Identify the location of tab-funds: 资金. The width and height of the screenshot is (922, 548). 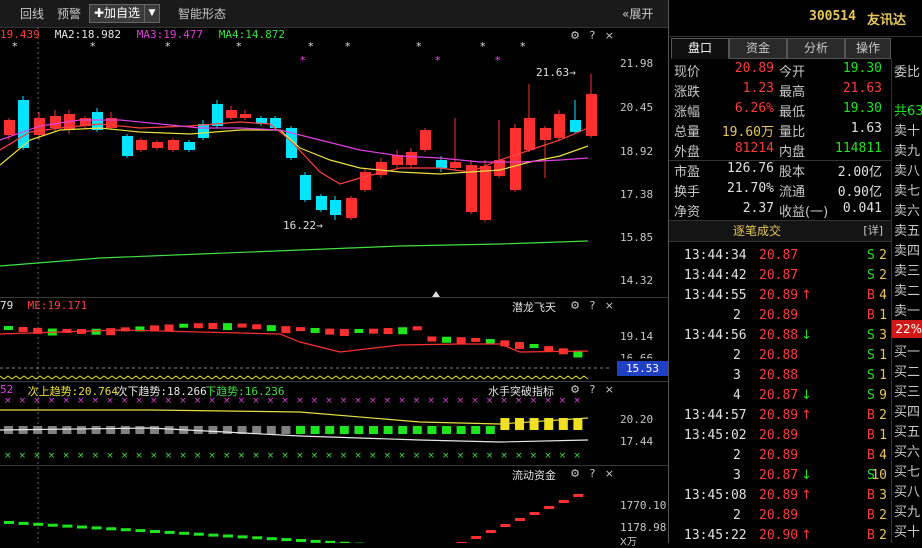
(758, 48).